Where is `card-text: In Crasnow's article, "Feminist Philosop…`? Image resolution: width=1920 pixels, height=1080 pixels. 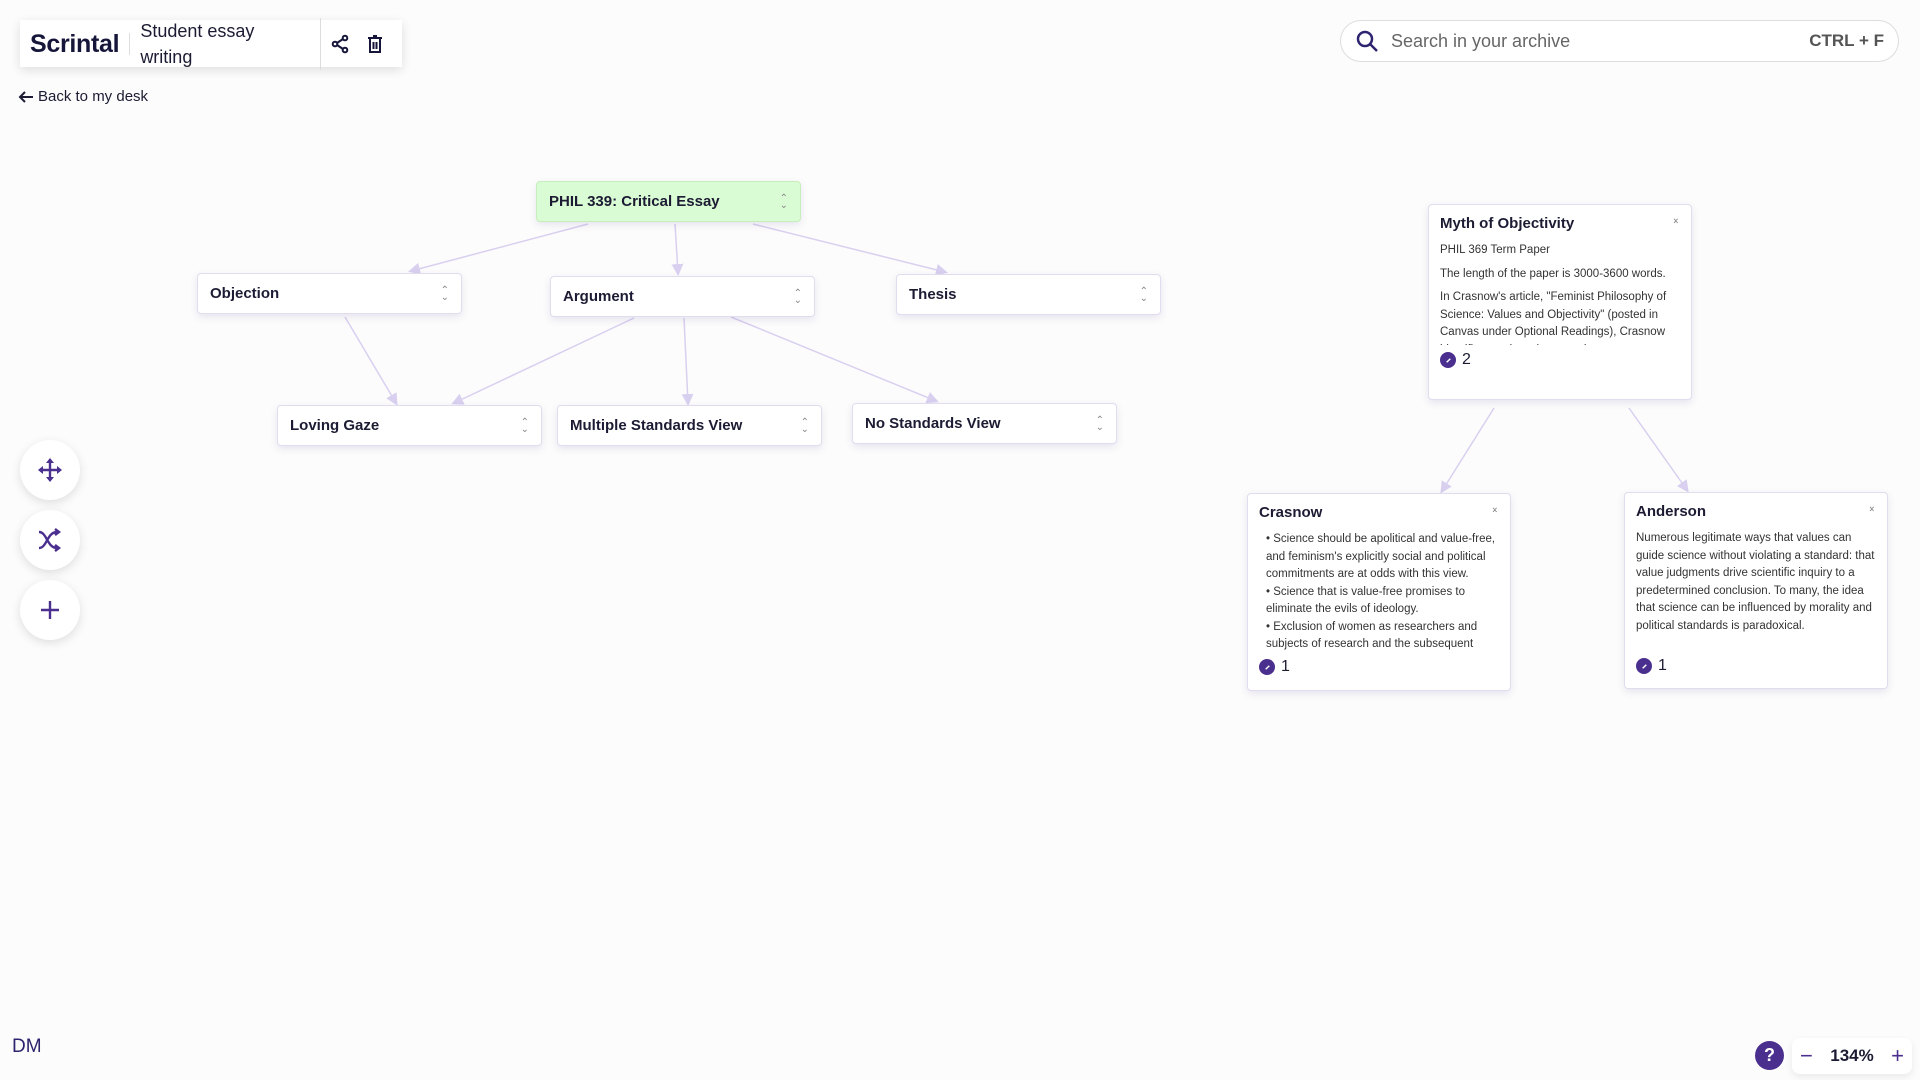
card-text: In Crasnow's article, "Feminist Philosop… is located at coordinates (1553, 318).